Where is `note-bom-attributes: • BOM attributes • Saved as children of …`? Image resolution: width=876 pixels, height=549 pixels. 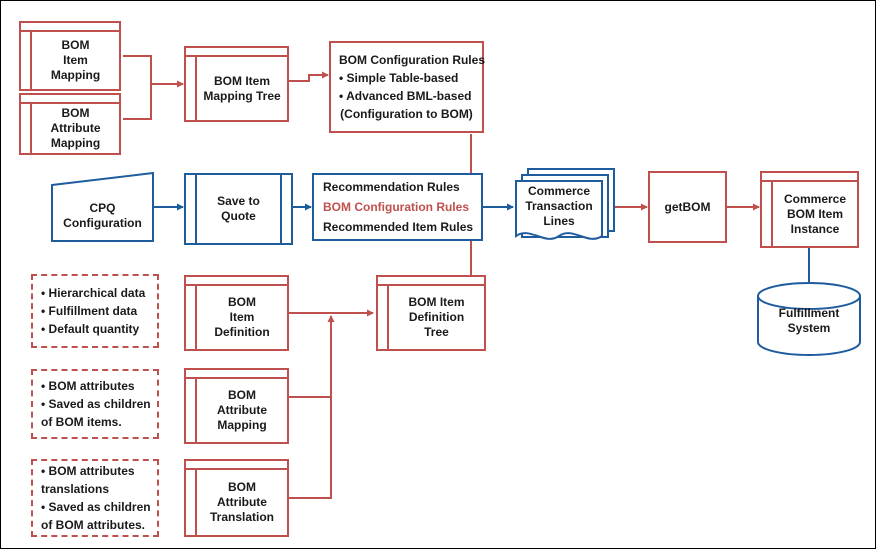
note-bom-attributes: • BOM attributes • Saved as children of … is located at coordinates (95, 404).